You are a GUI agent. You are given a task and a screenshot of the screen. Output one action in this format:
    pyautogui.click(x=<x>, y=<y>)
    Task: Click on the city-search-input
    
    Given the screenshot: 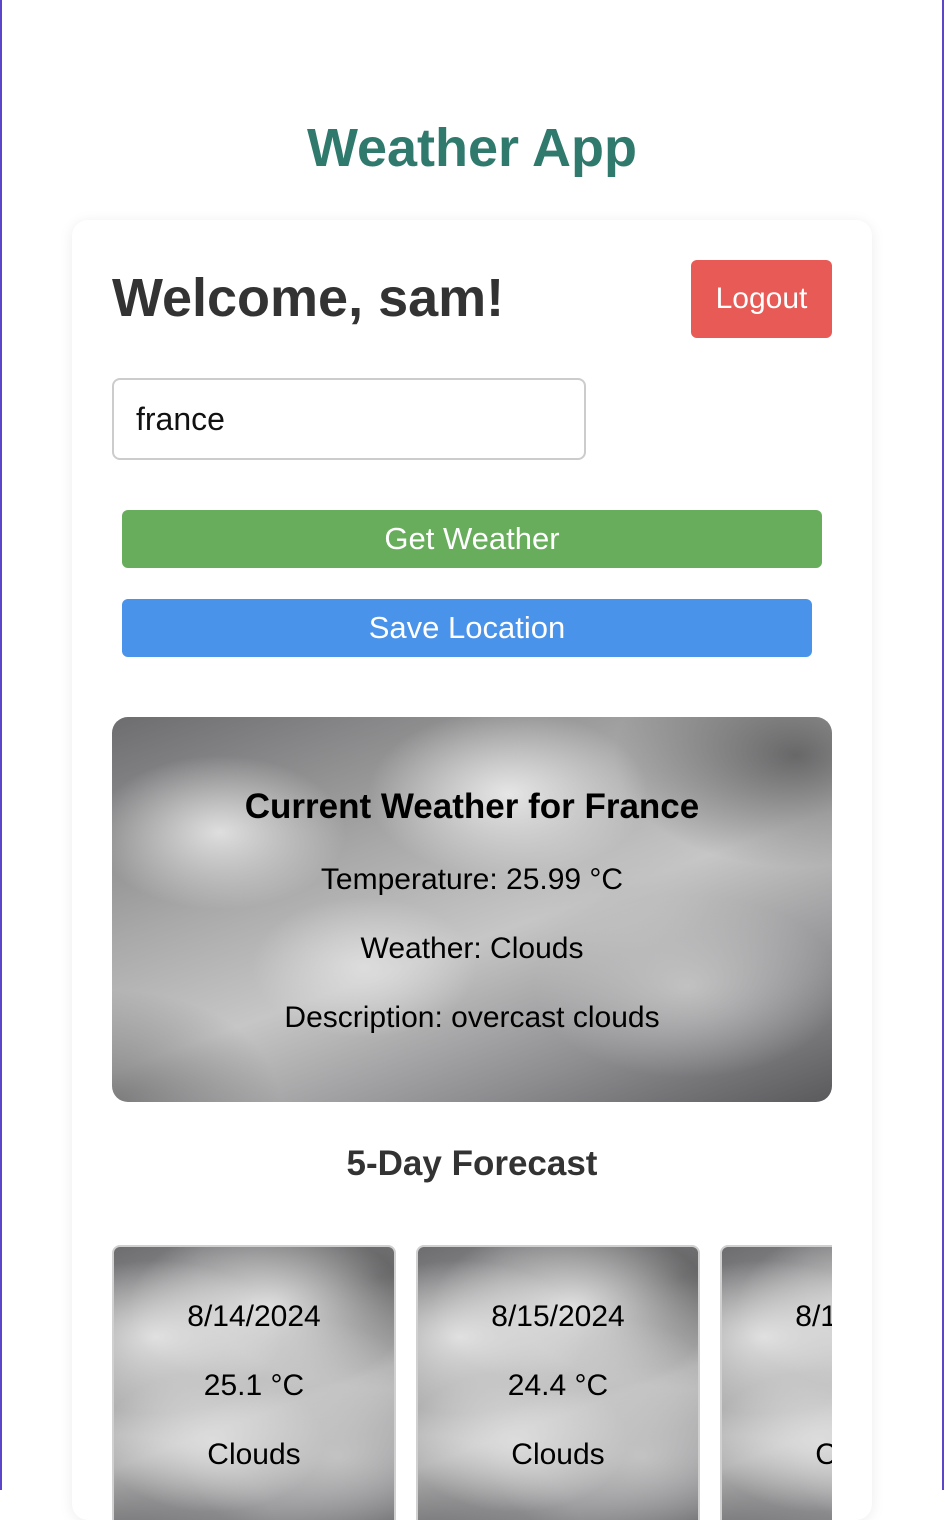 What is the action you would take?
    pyautogui.click(x=349, y=419)
    